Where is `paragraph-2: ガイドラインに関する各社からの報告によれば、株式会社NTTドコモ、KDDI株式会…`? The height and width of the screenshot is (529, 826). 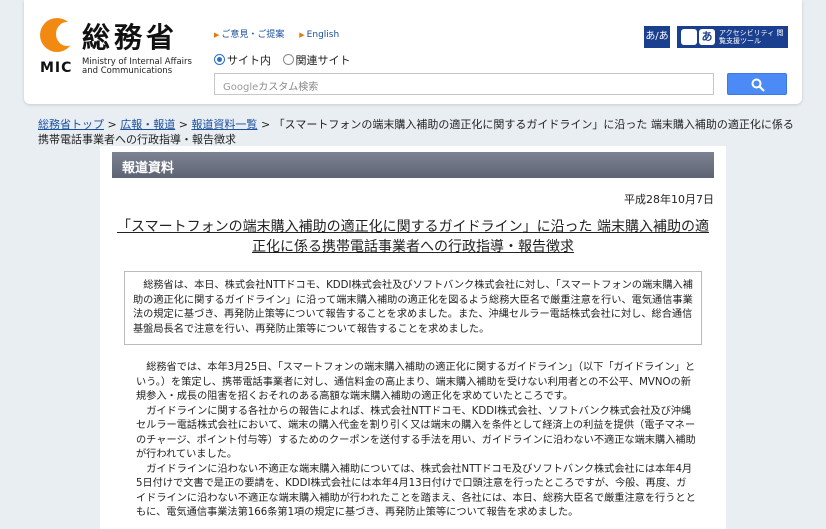
paragraph-2: ガイドラインに関する各社からの報告によれば、株式会社NTTドコモ、KDDI株式会… is located at coordinates (416, 433).